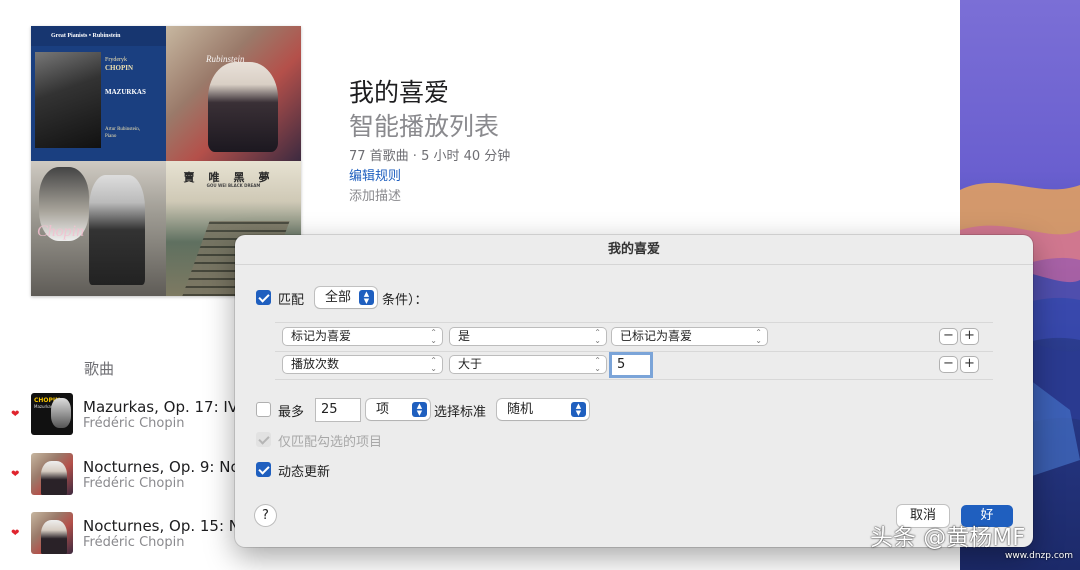 Image resolution: width=1080 pixels, height=570 pixels. I want to click on match-popup: 全部 ▲ ▼, so click(346, 297).